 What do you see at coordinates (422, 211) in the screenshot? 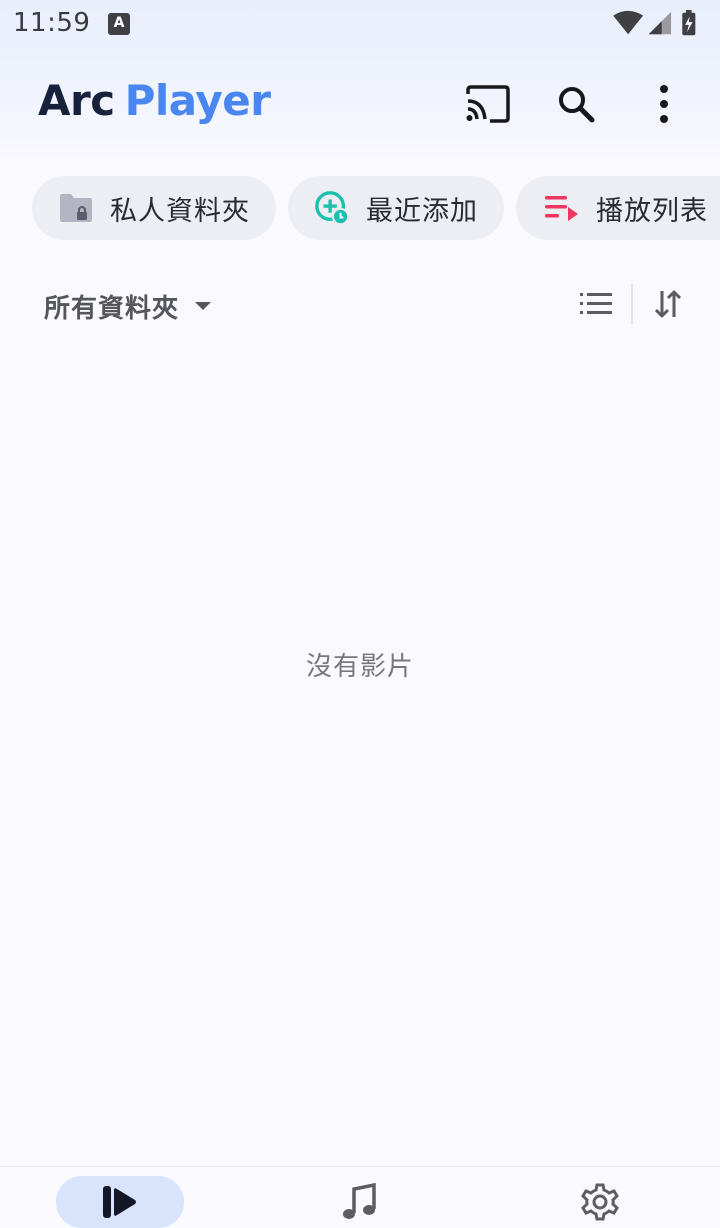
I see `chip-label: 最近添加` at bounding box center [422, 211].